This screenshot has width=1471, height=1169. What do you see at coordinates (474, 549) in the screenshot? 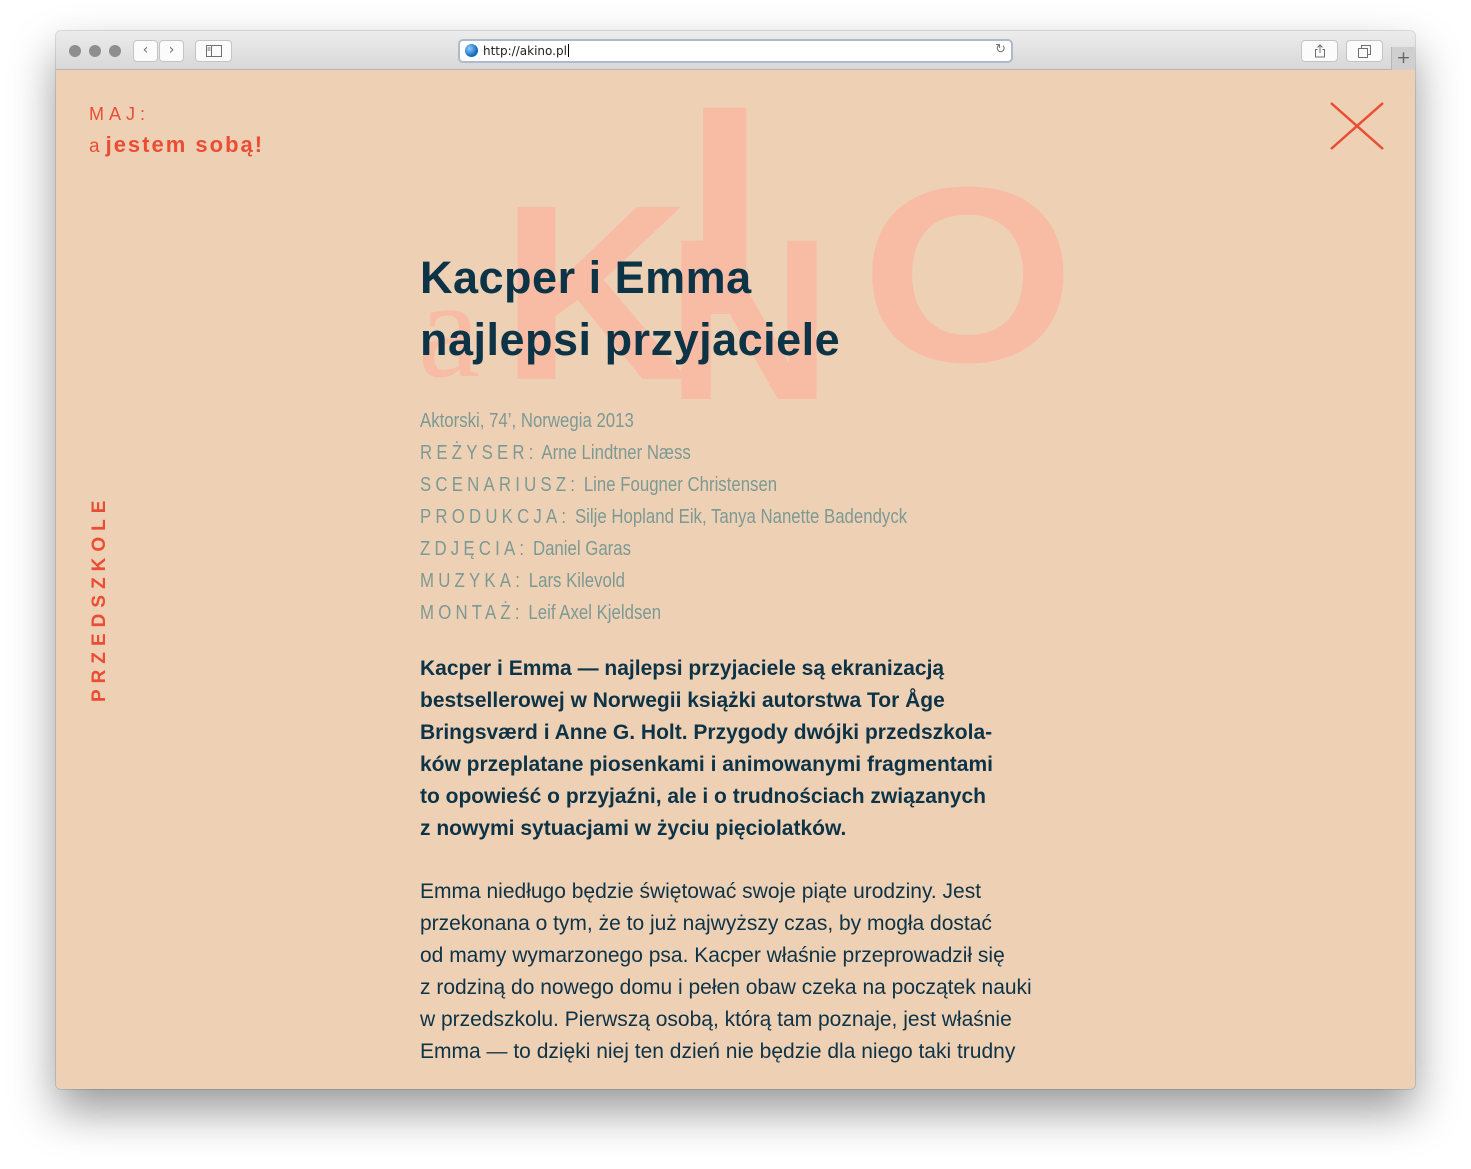
I see `credit-label: ZDJĘCIA:` at bounding box center [474, 549].